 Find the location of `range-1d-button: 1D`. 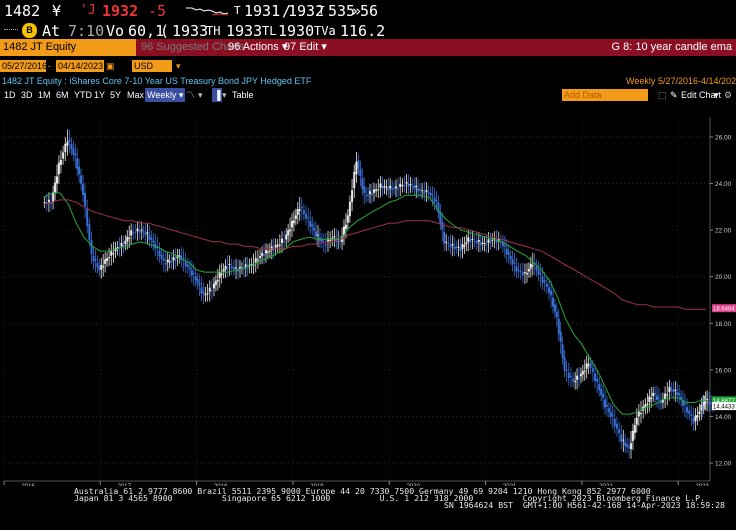

range-1d-button: 1D is located at coordinates (10, 95).